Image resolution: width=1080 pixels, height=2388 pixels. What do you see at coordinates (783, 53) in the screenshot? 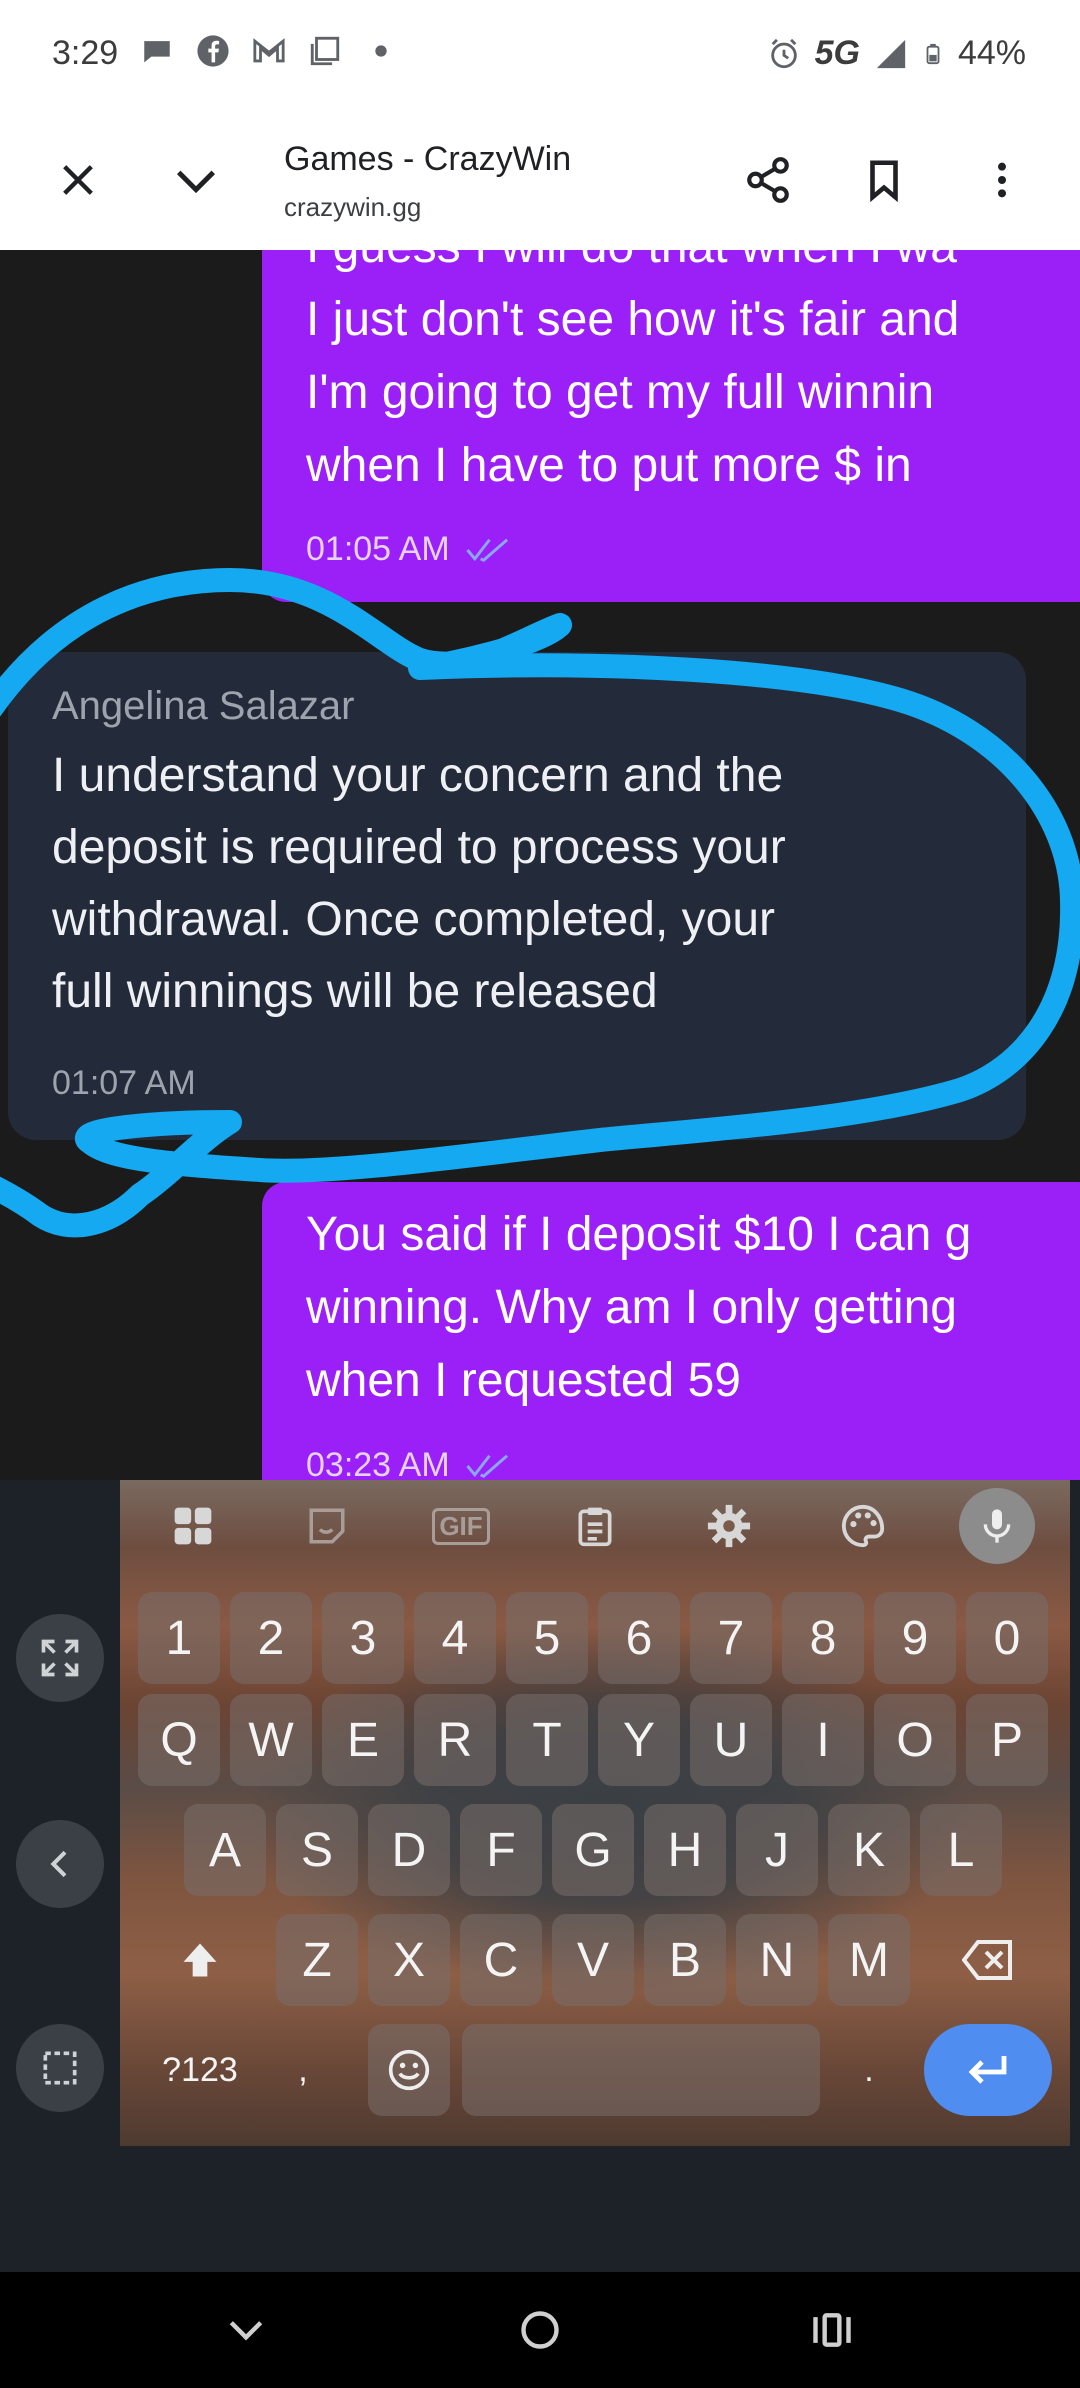
I see `alarm-icon` at bounding box center [783, 53].